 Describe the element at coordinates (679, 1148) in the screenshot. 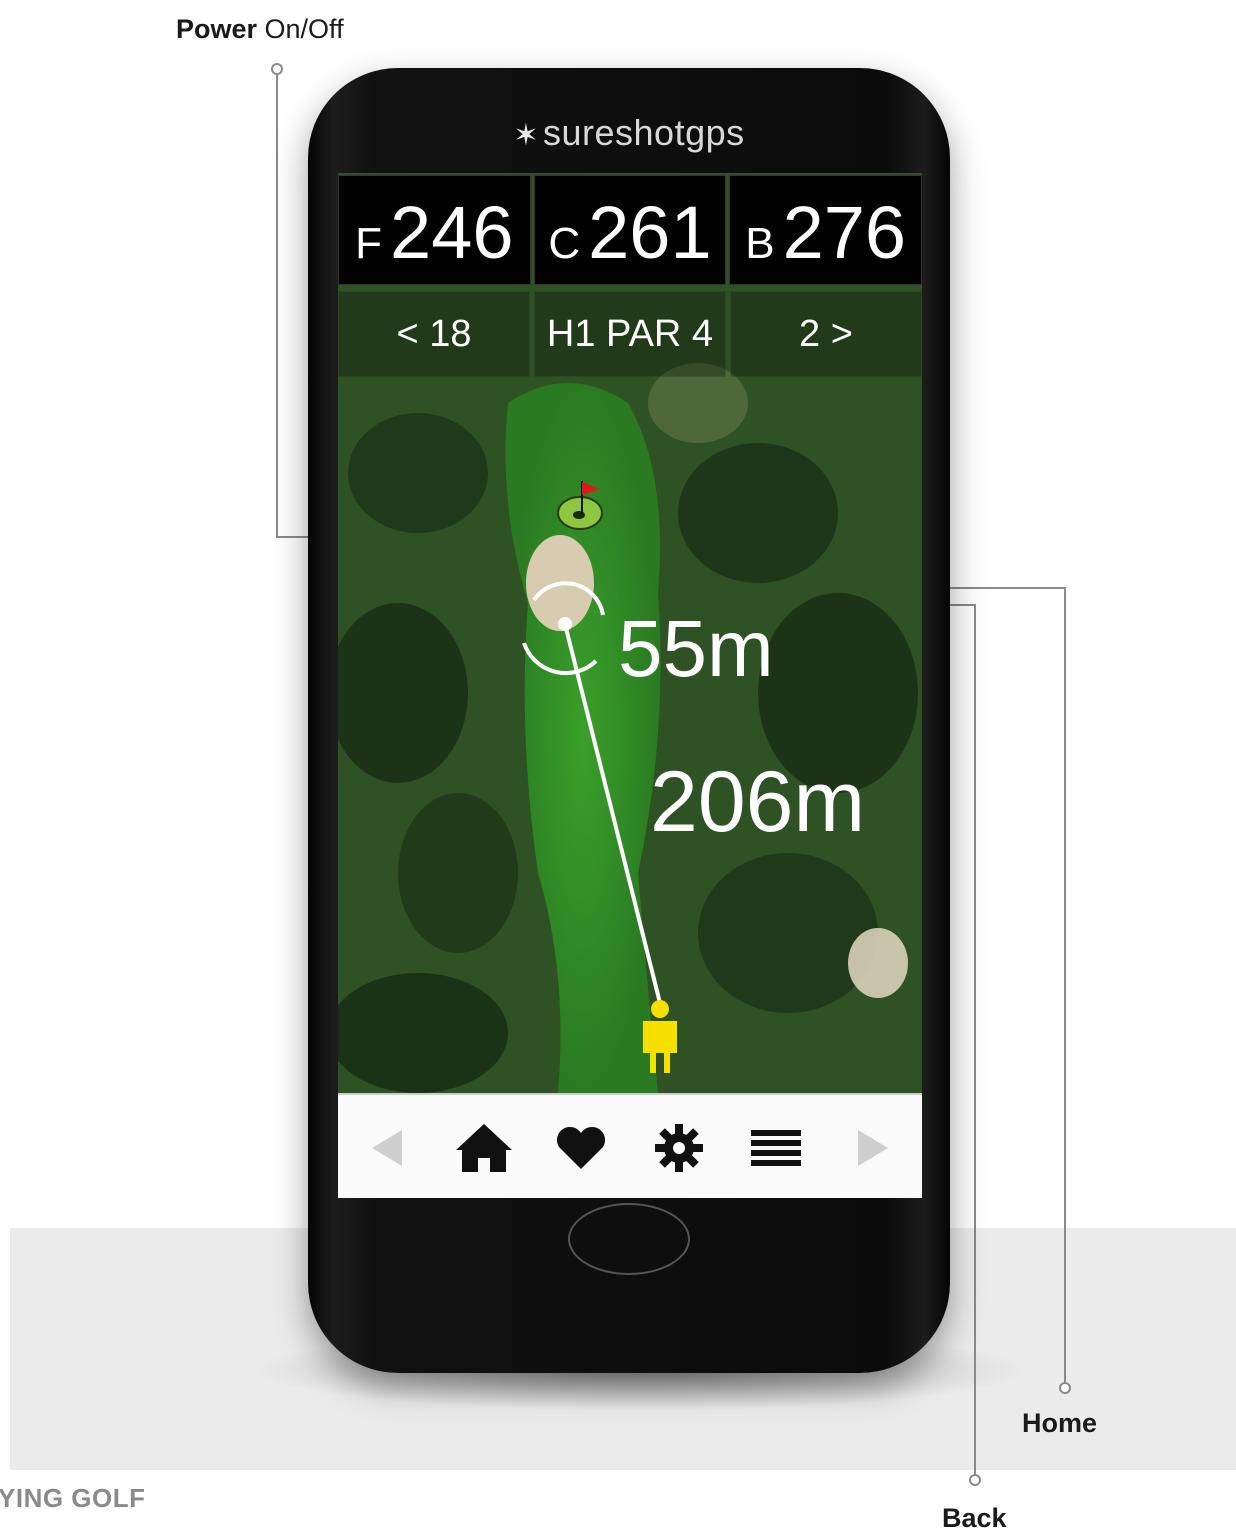

I see `gear-icon` at that location.